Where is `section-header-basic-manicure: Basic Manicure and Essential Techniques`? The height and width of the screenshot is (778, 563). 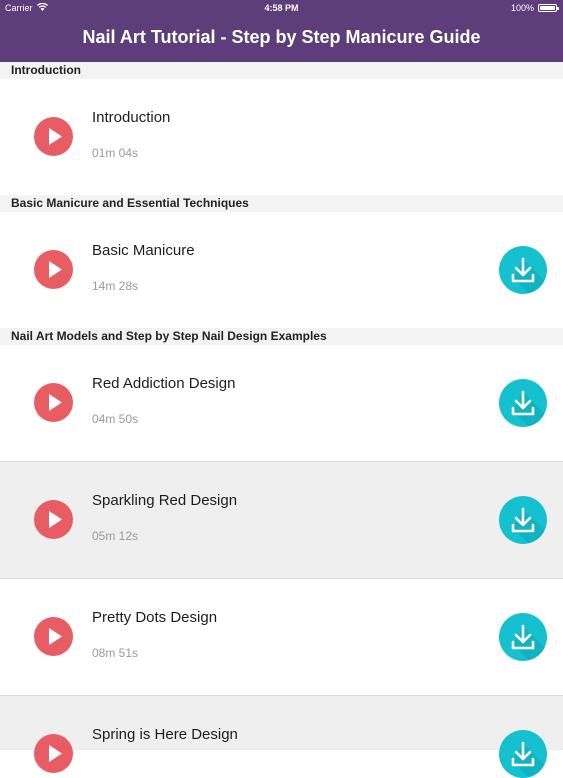
section-header-basic-manicure: Basic Manicure and Essential Techniques is located at coordinates (281, 203).